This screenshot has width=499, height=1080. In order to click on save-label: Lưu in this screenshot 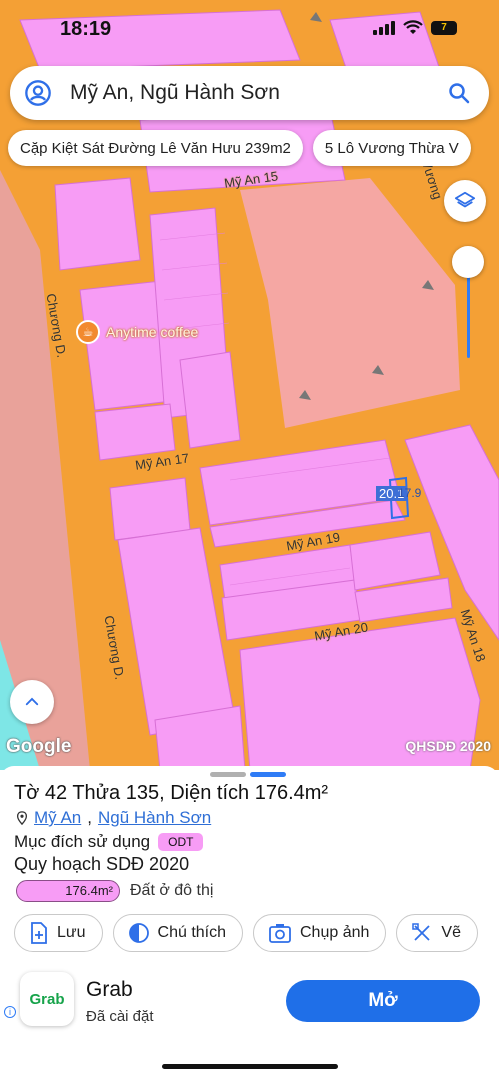, I will do `click(71, 932)`.